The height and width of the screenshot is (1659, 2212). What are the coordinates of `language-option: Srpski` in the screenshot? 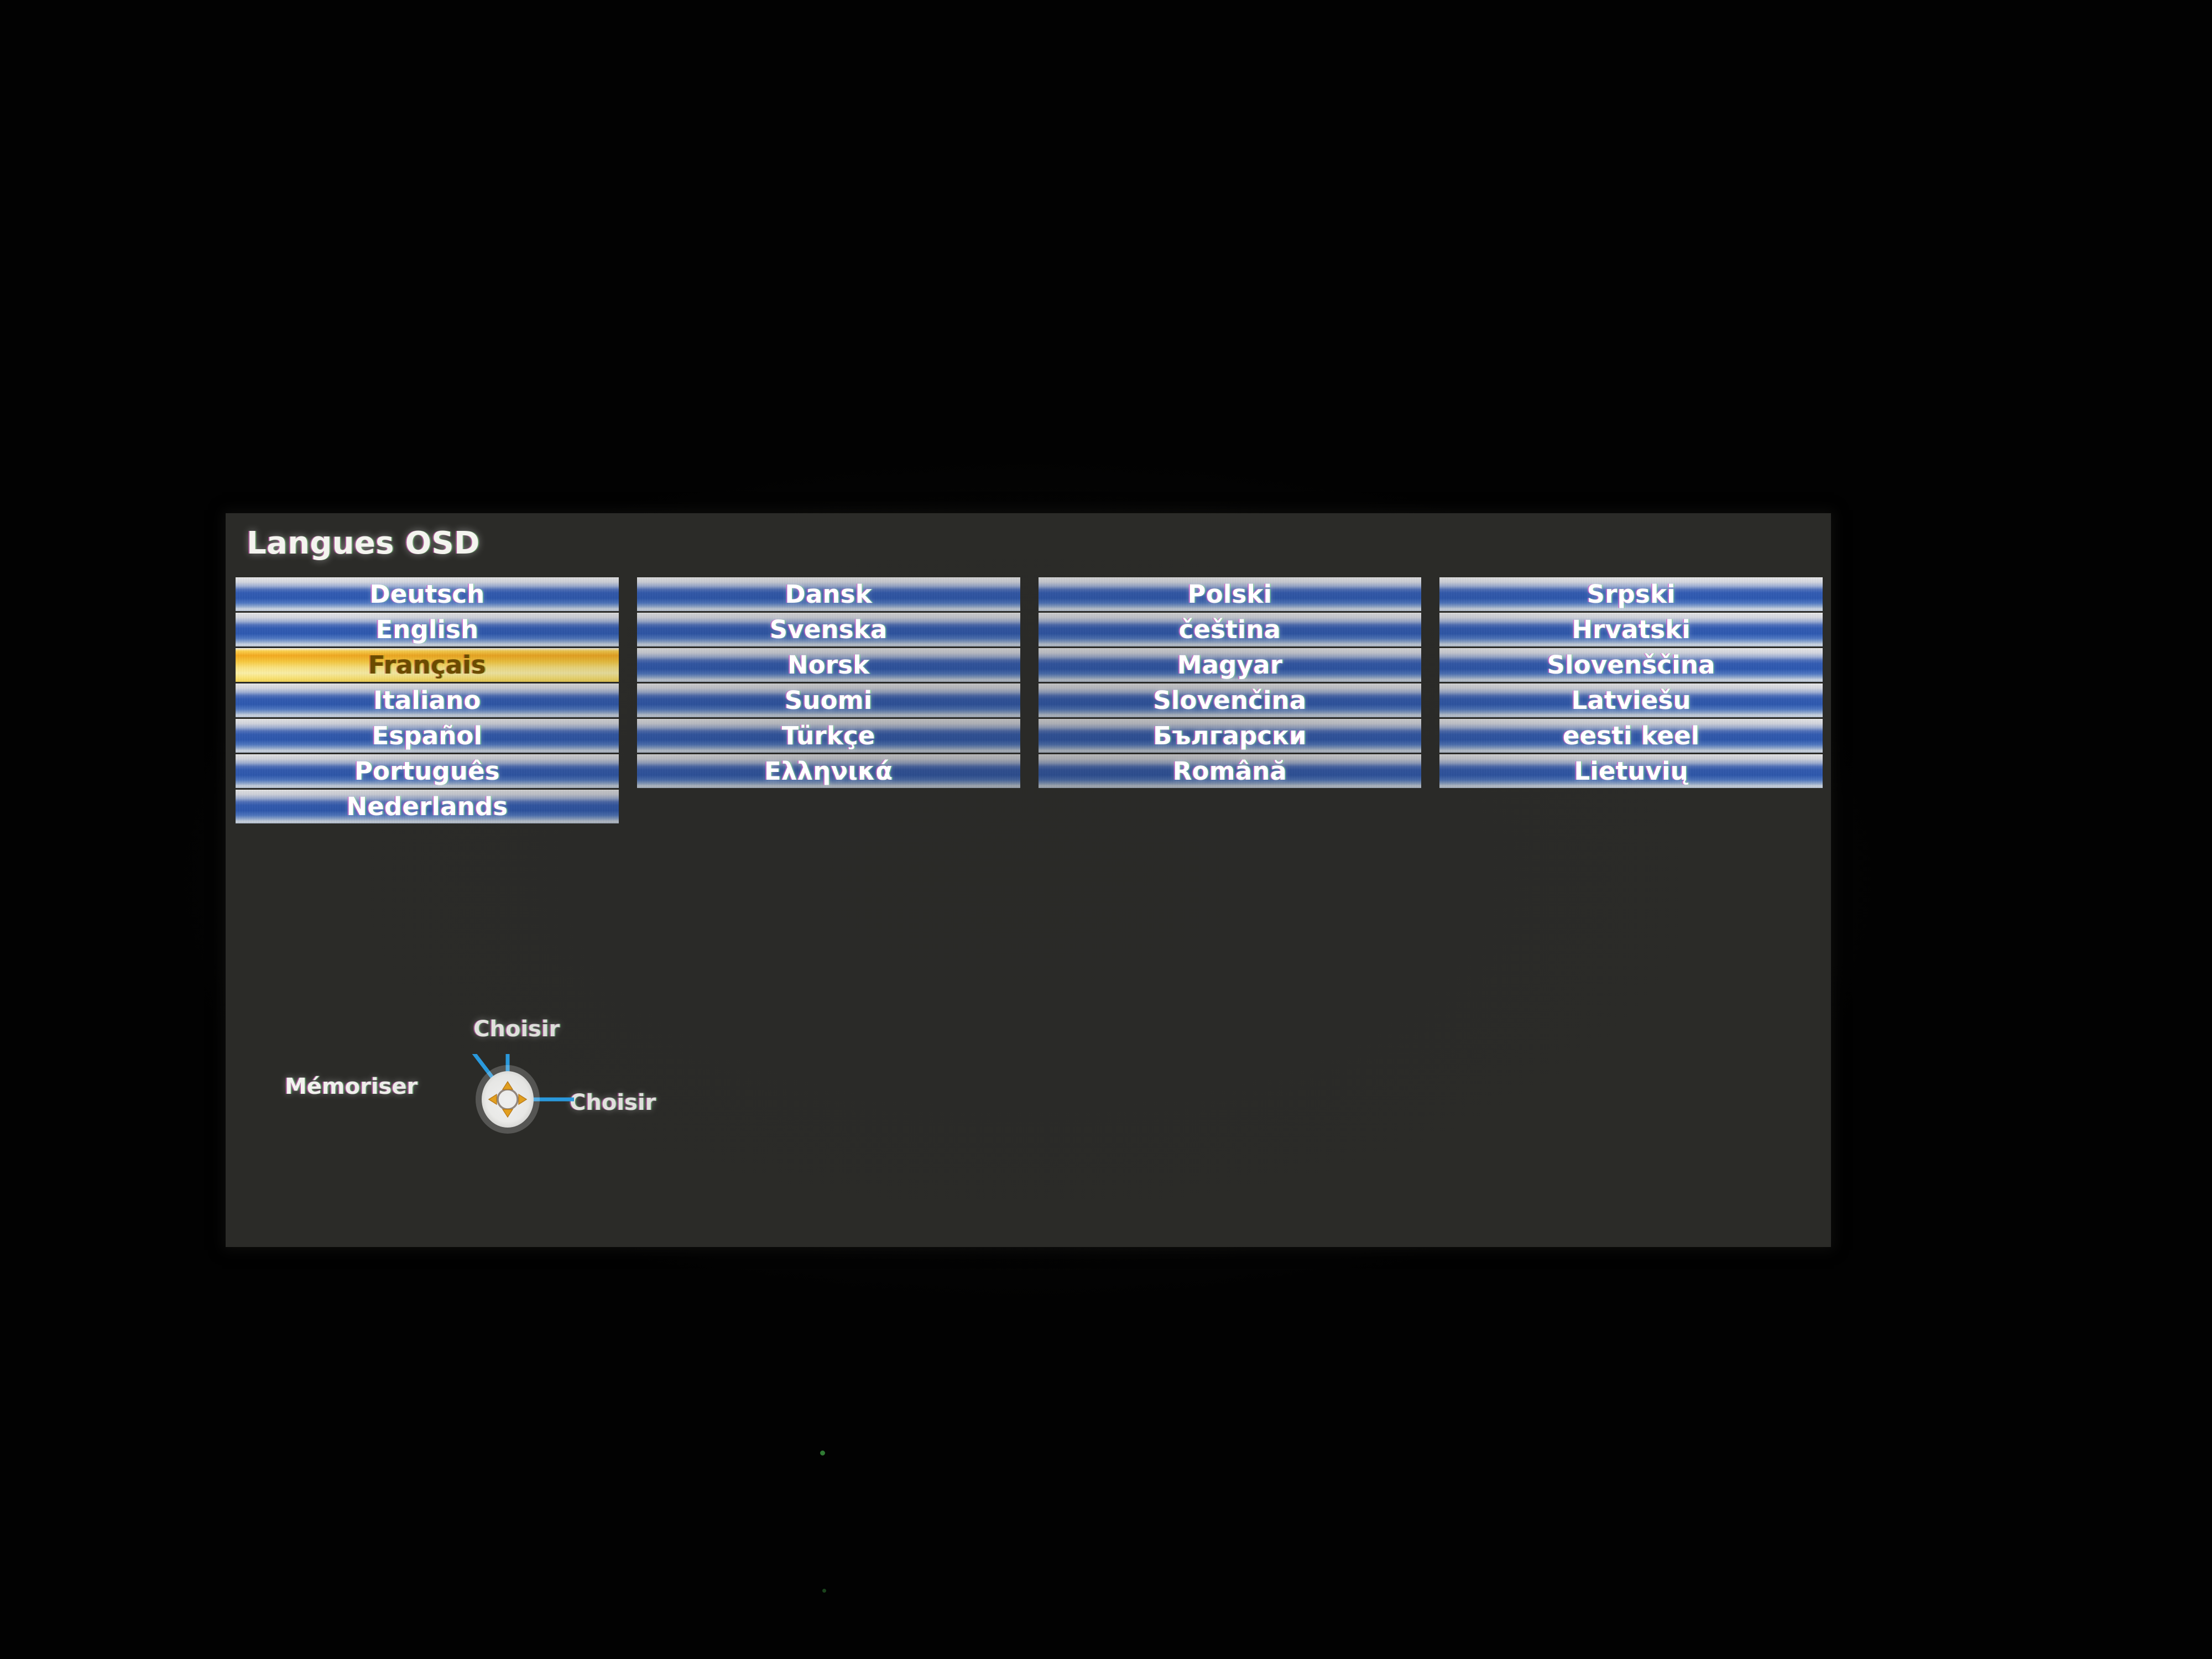 It's located at (1631, 594).